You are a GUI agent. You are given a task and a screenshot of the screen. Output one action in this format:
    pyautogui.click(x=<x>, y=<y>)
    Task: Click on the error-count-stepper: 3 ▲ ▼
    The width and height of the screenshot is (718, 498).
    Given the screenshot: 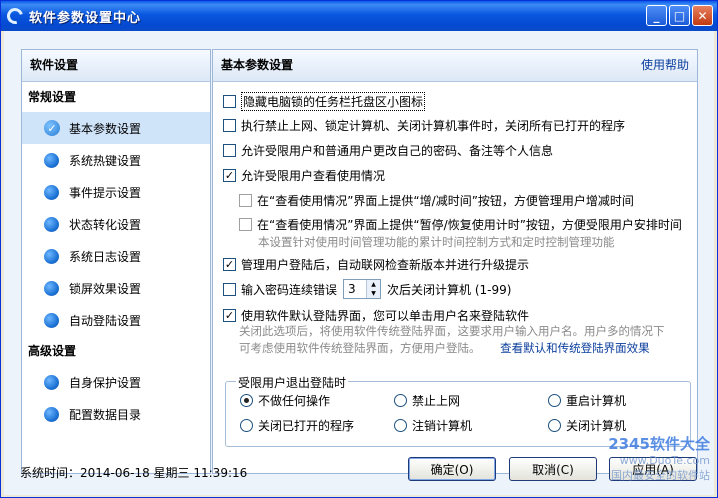 What is the action you would take?
    pyautogui.click(x=362, y=289)
    